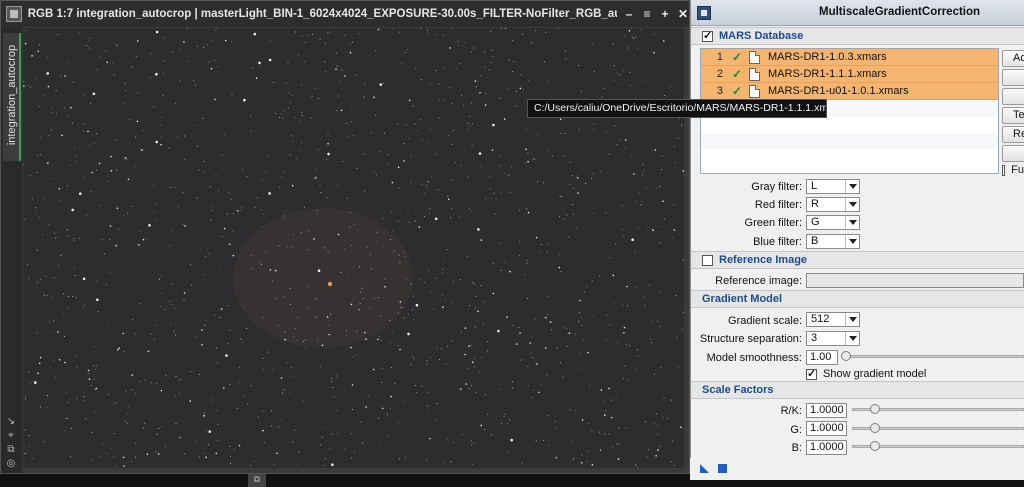 Image resolution: width=1024 pixels, height=487 pixels. What do you see at coordinates (833, 338) in the screenshot?
I see `structure-separation-select: 3` at bounding box center [833, 338].